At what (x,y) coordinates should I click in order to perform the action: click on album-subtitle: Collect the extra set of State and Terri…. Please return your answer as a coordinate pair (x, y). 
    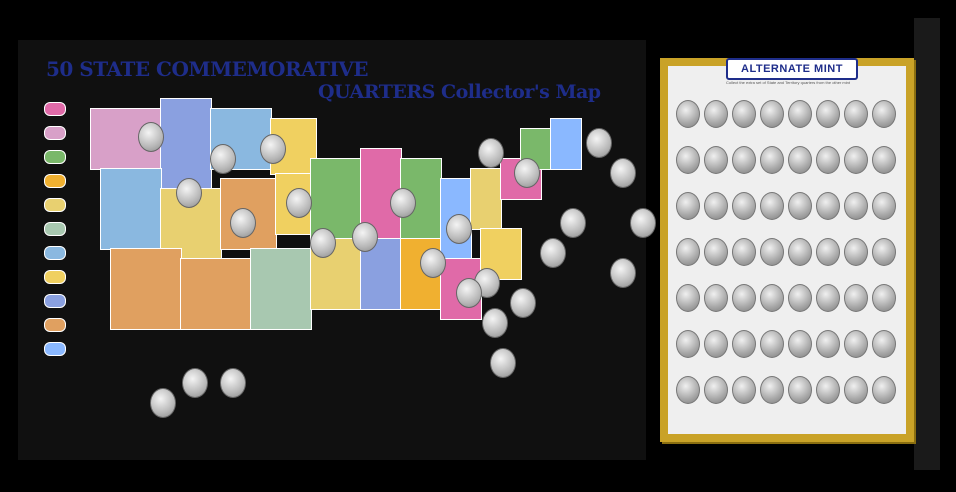
    Looking at the image, I should click on (788, 82).